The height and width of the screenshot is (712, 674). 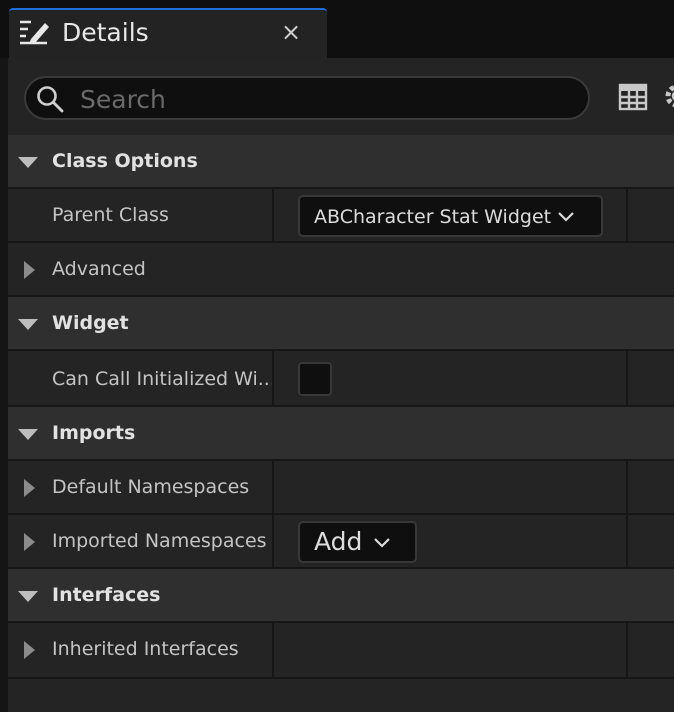 What do you see at coordinates (341, 324) in the screenshot?
I see `category-widget: Widget` at bounding box center [341, 324].